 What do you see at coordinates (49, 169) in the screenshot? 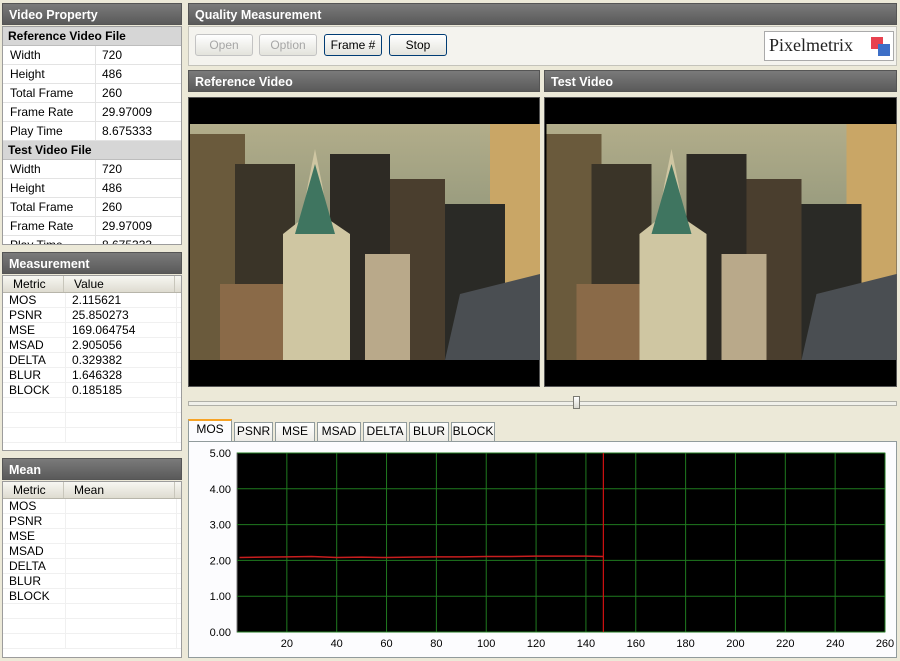
I see `property-label: Width` at bounding box center [49, 169].